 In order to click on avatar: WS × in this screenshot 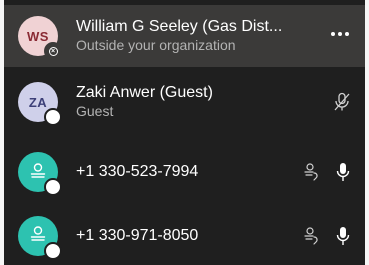, I will do `click(40, 38)`.